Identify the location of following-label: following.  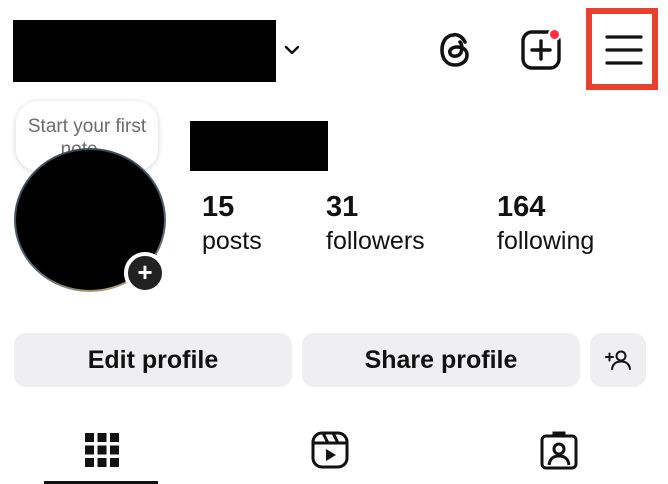
(546, 241).